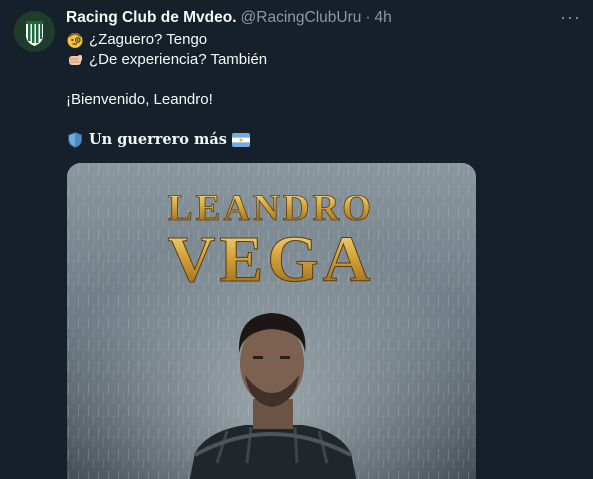 Image resolution: width=593 pixels, height=479 pixels. Describe the element at coordinates (75, 60) in the screenshot. I see `fist-bump-icon` at that location.